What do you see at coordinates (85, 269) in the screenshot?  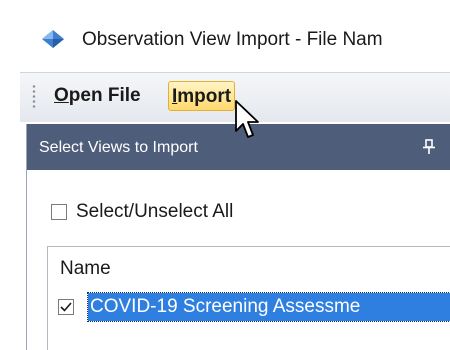 I see `column-header-name: Name` at bounding box center [85, 269].